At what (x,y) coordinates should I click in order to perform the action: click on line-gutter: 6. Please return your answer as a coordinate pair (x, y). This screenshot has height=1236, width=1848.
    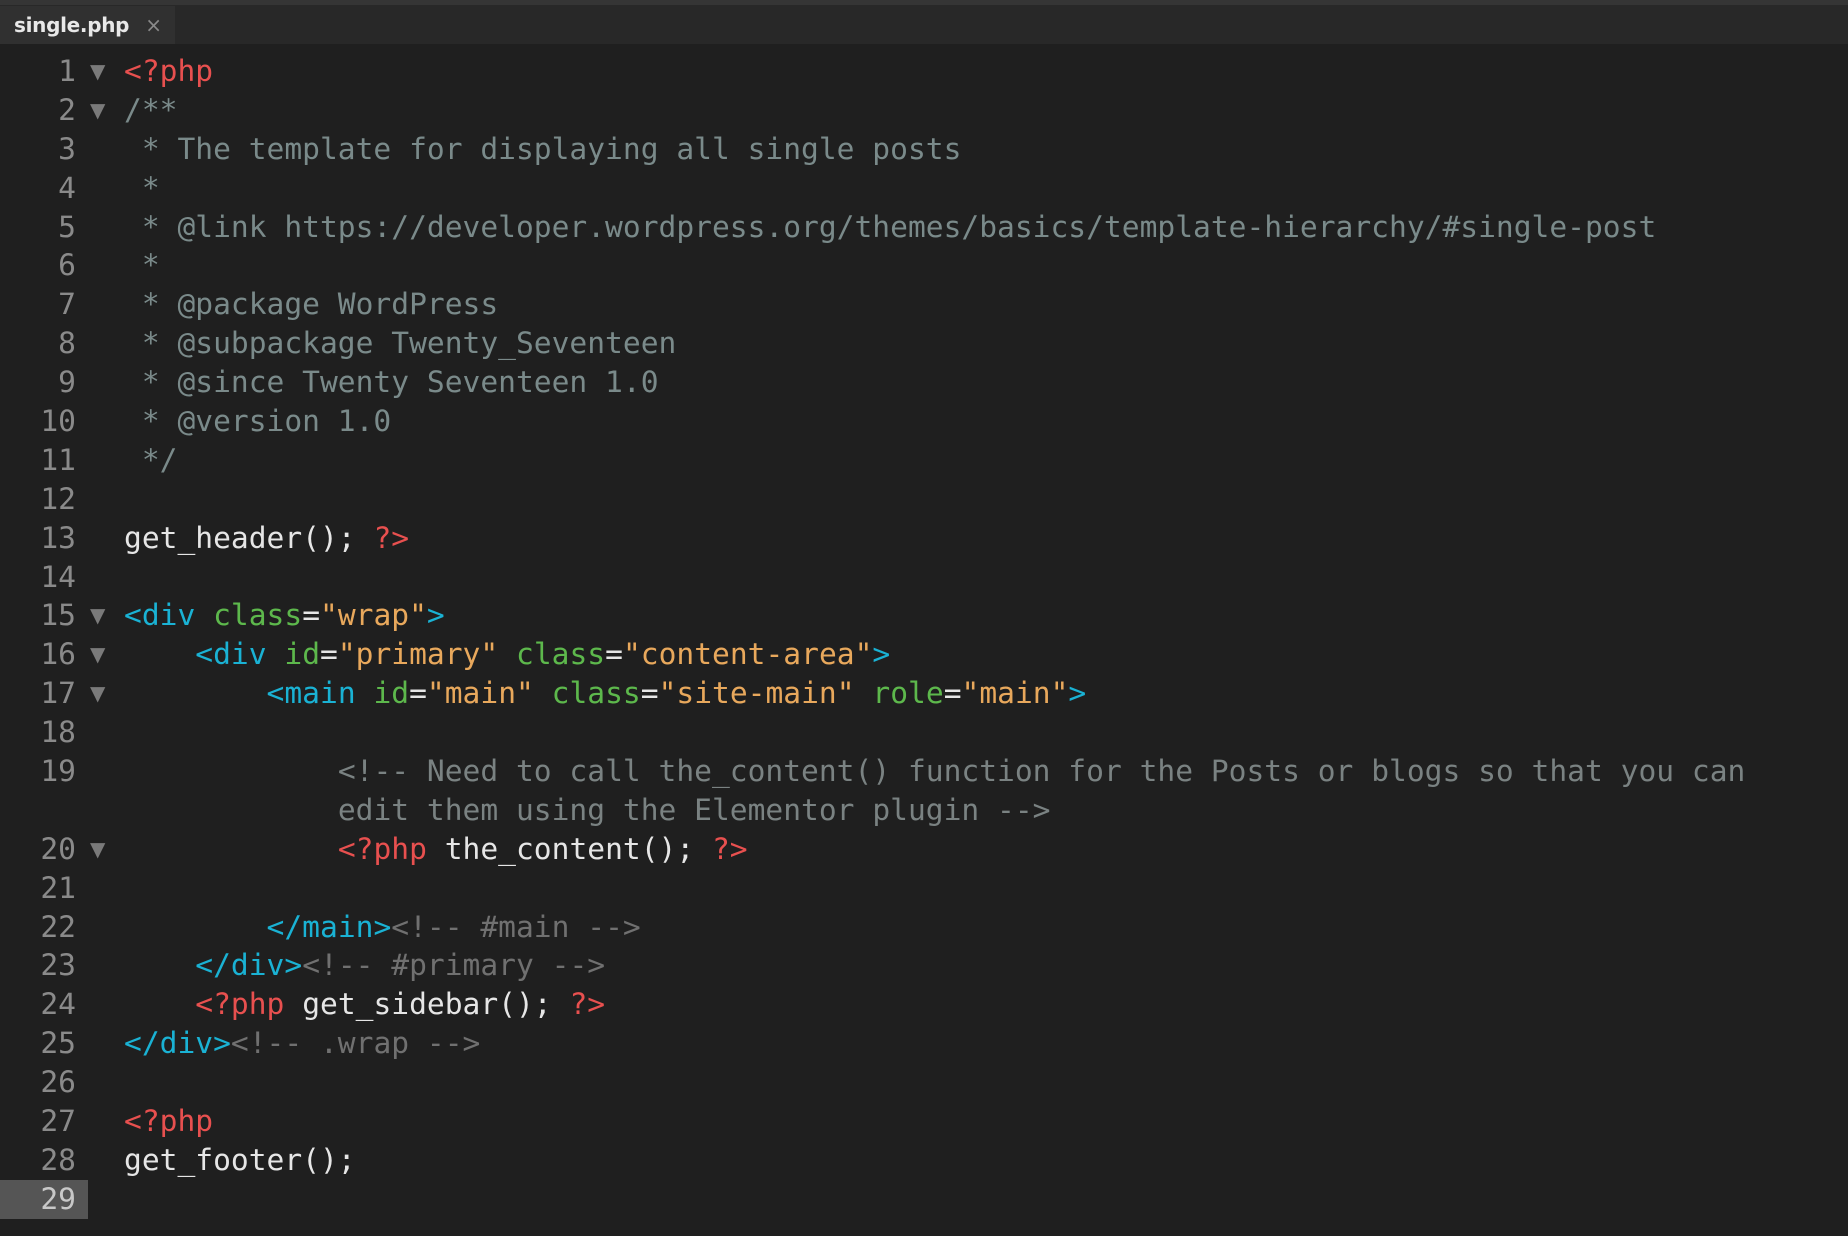
    Looking at the image, I should click on (44, 265).